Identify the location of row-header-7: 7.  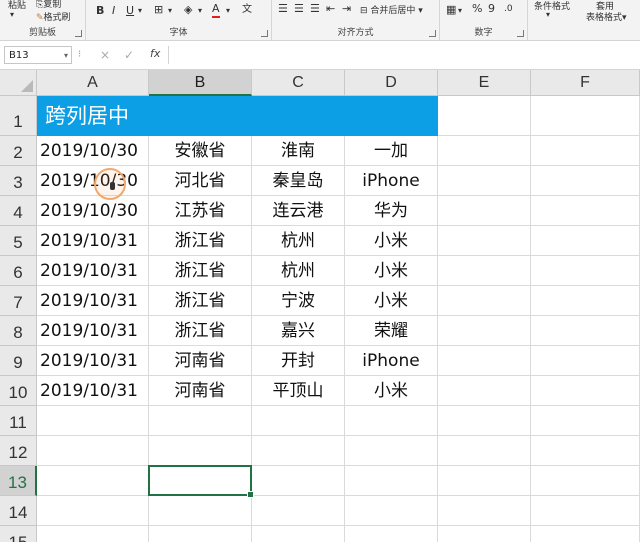
(18, 301).